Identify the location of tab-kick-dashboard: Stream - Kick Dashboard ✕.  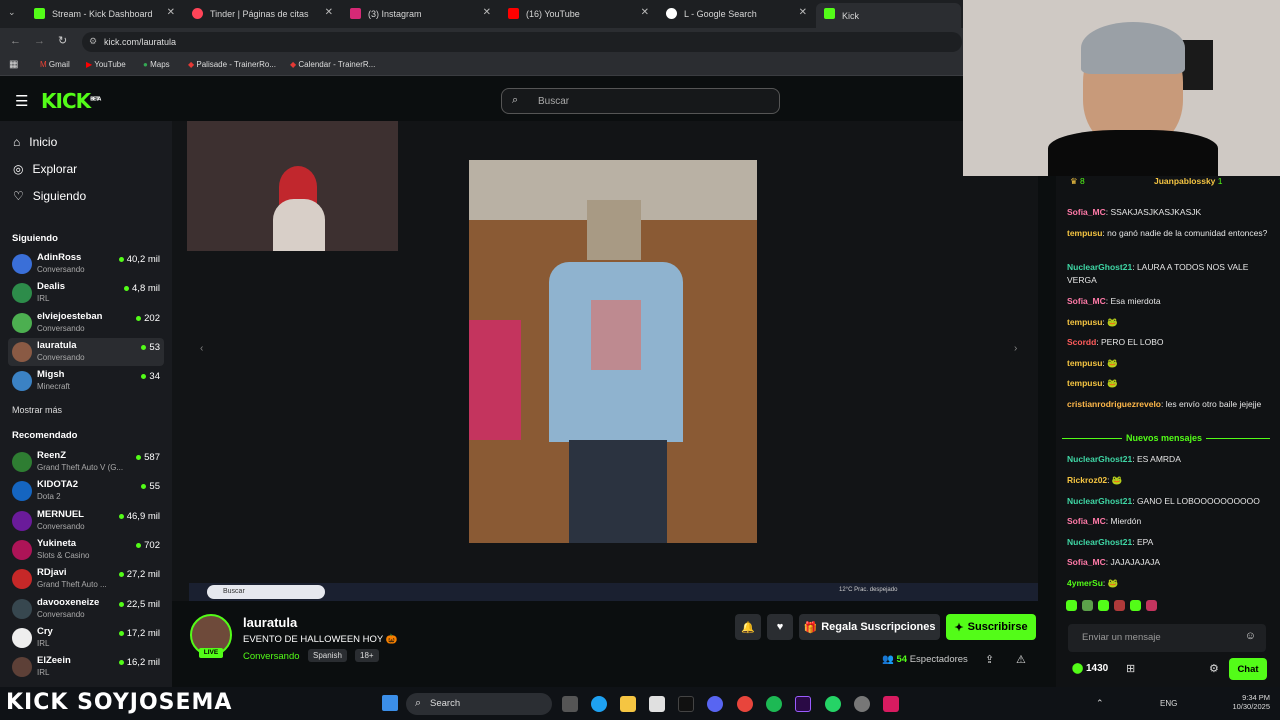
(103, 14).